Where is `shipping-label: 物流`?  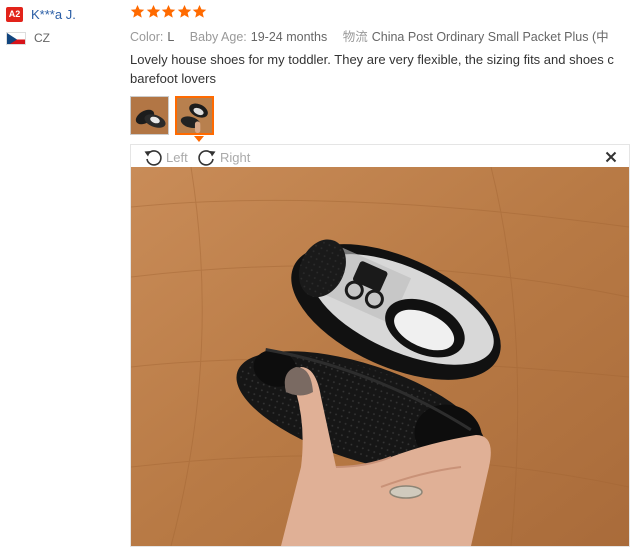 shipping-label: 物流 is located at coordinates (355, 37).